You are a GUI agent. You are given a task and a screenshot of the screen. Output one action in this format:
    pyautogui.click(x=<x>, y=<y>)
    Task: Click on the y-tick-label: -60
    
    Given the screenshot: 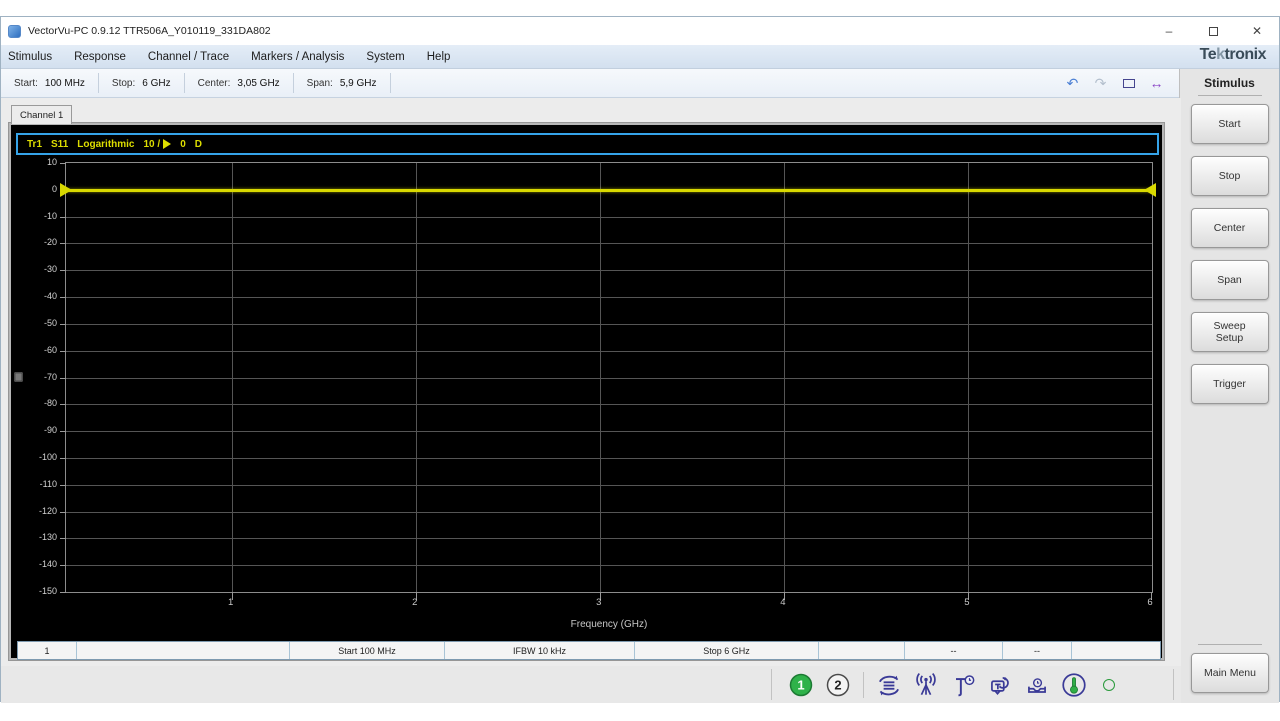 What is the action you would take?
    pyautogui.click(x=50, y=349)
    